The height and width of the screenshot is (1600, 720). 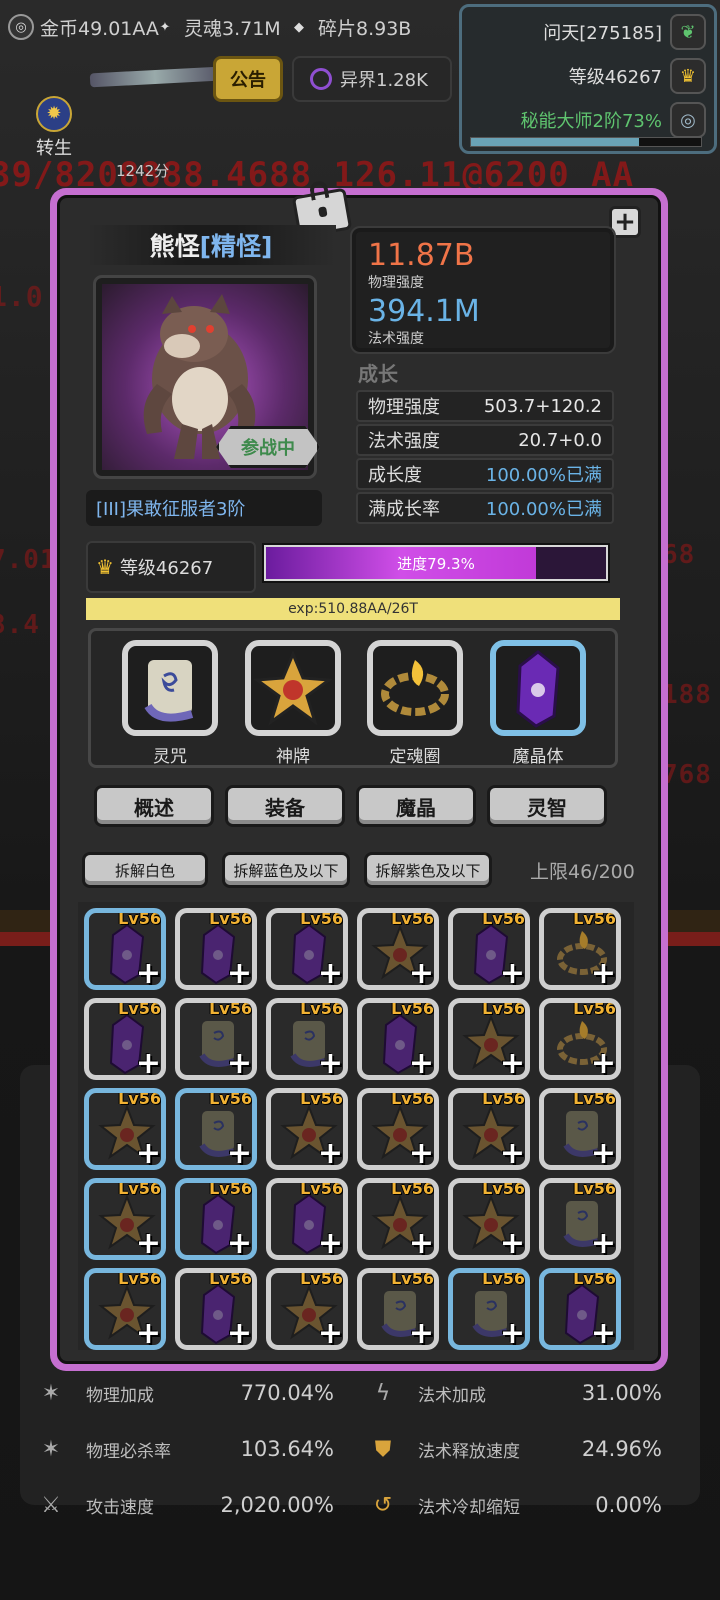 What do you see at coordinates (184, 1393) in the screenshot?
I see `stat-physical-bonus: ✶ 物理加成 770.04%` at bounding box center [184, 1393].